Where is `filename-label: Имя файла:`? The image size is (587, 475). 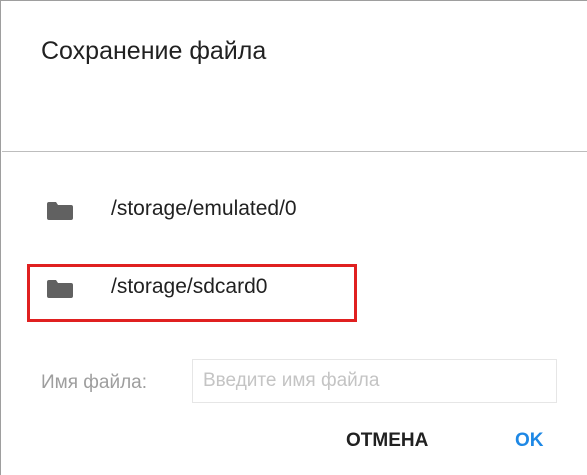 filename-label: Имя файла: is located at coordinates (94, 382).